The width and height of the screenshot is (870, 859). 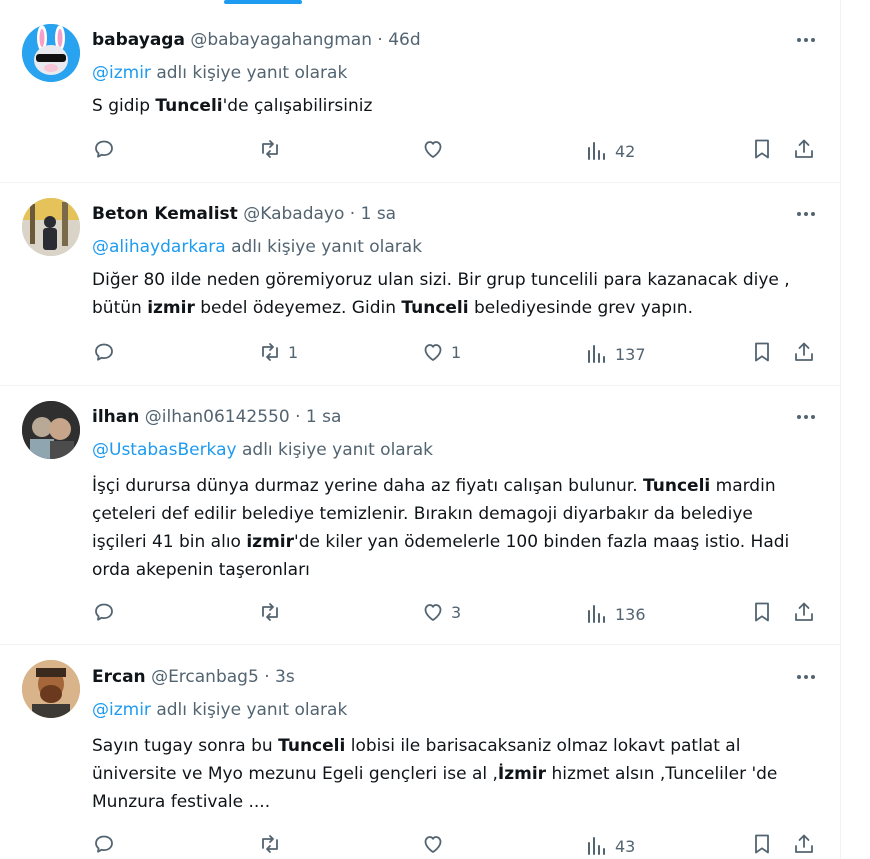 I want to click on like-count: 3, so click(x=456, y=612).